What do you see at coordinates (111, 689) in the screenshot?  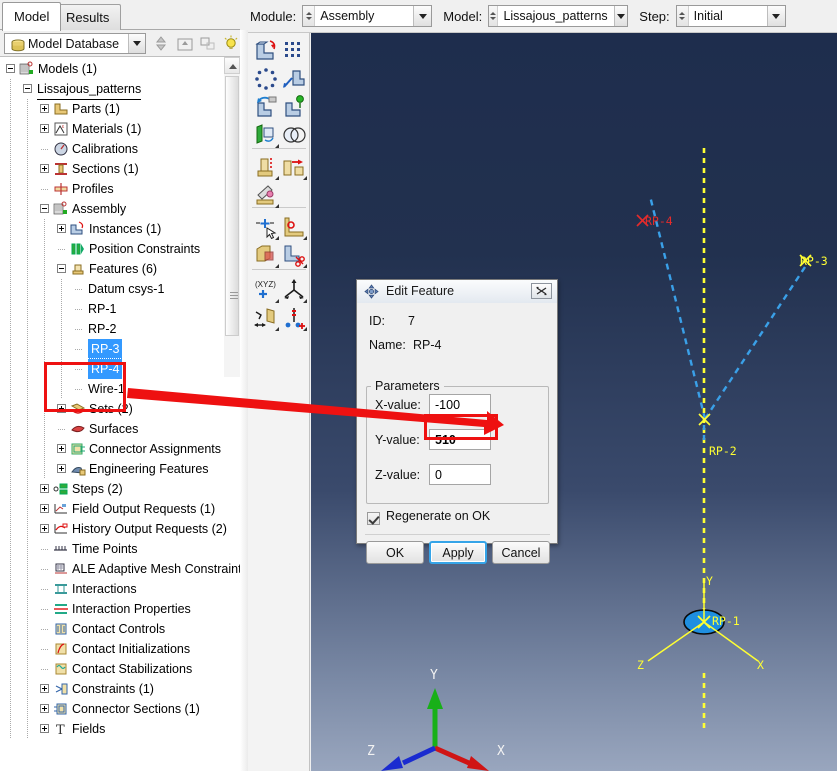 I see `tree-item-constraints-1: Constraints (1)` at bounding box center [111, 689].